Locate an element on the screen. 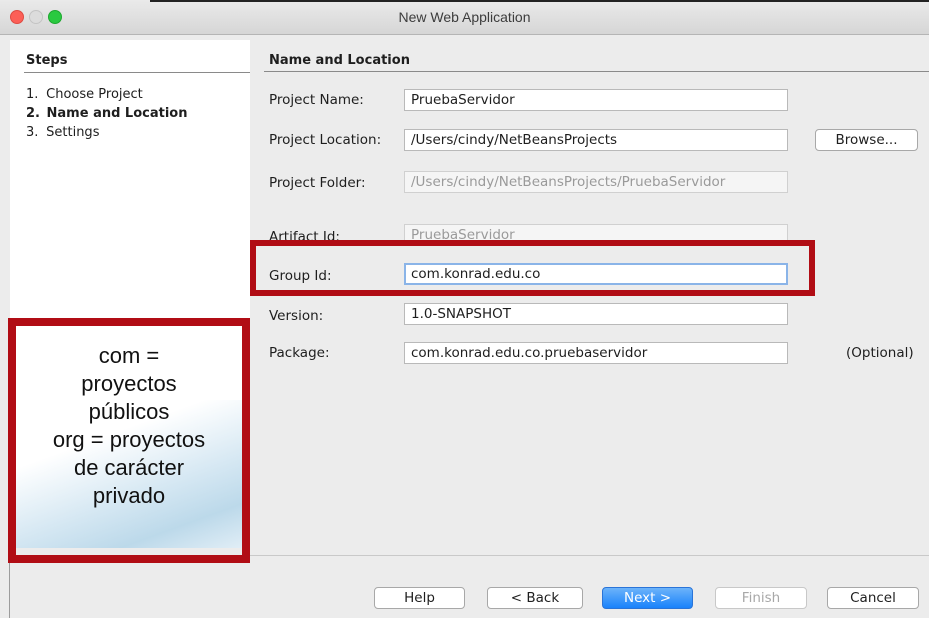 The image size is (929, 618). version-field: 1.0-SNAPSHOT is located at coordinates (596, 314).